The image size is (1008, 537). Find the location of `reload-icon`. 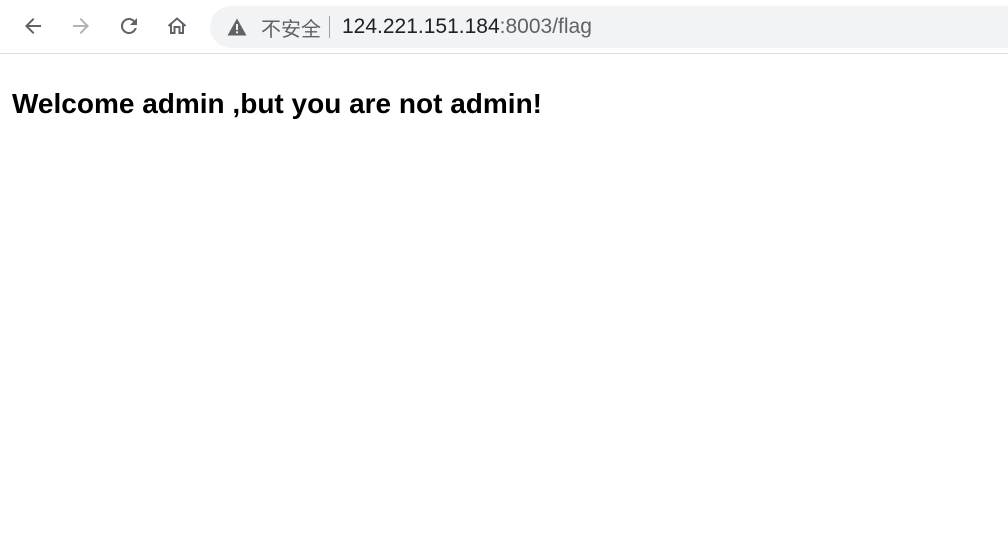

reload-icon is located at coordinates (129, 26).